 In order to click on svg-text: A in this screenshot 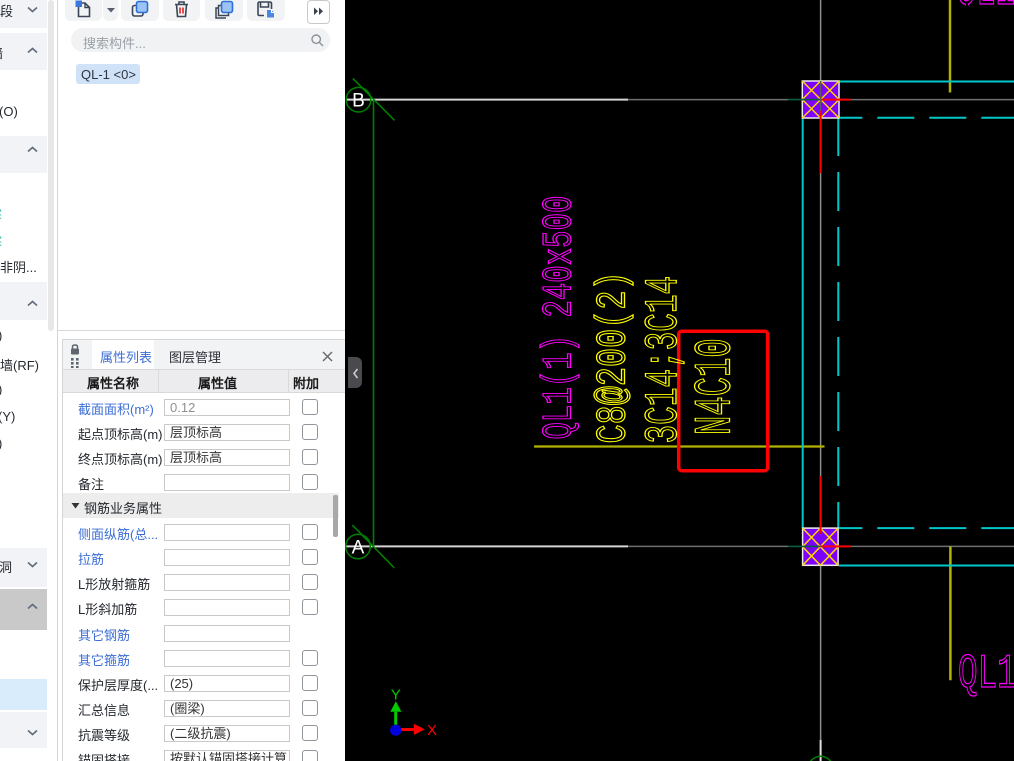, I will do `click(358, 548)`.